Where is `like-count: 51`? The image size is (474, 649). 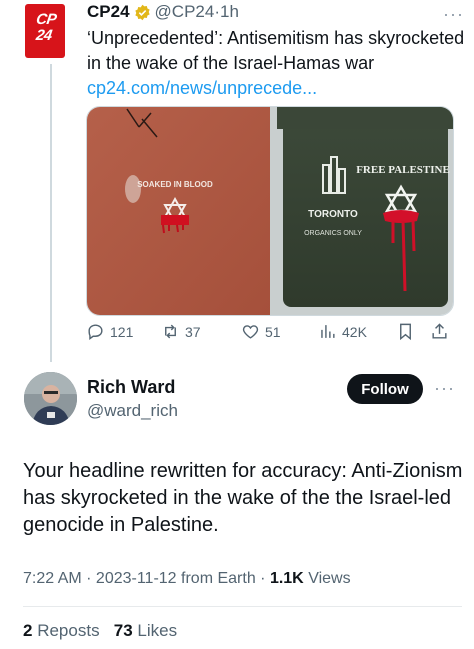 like-count: 51 is located at coordinates (273, 331).